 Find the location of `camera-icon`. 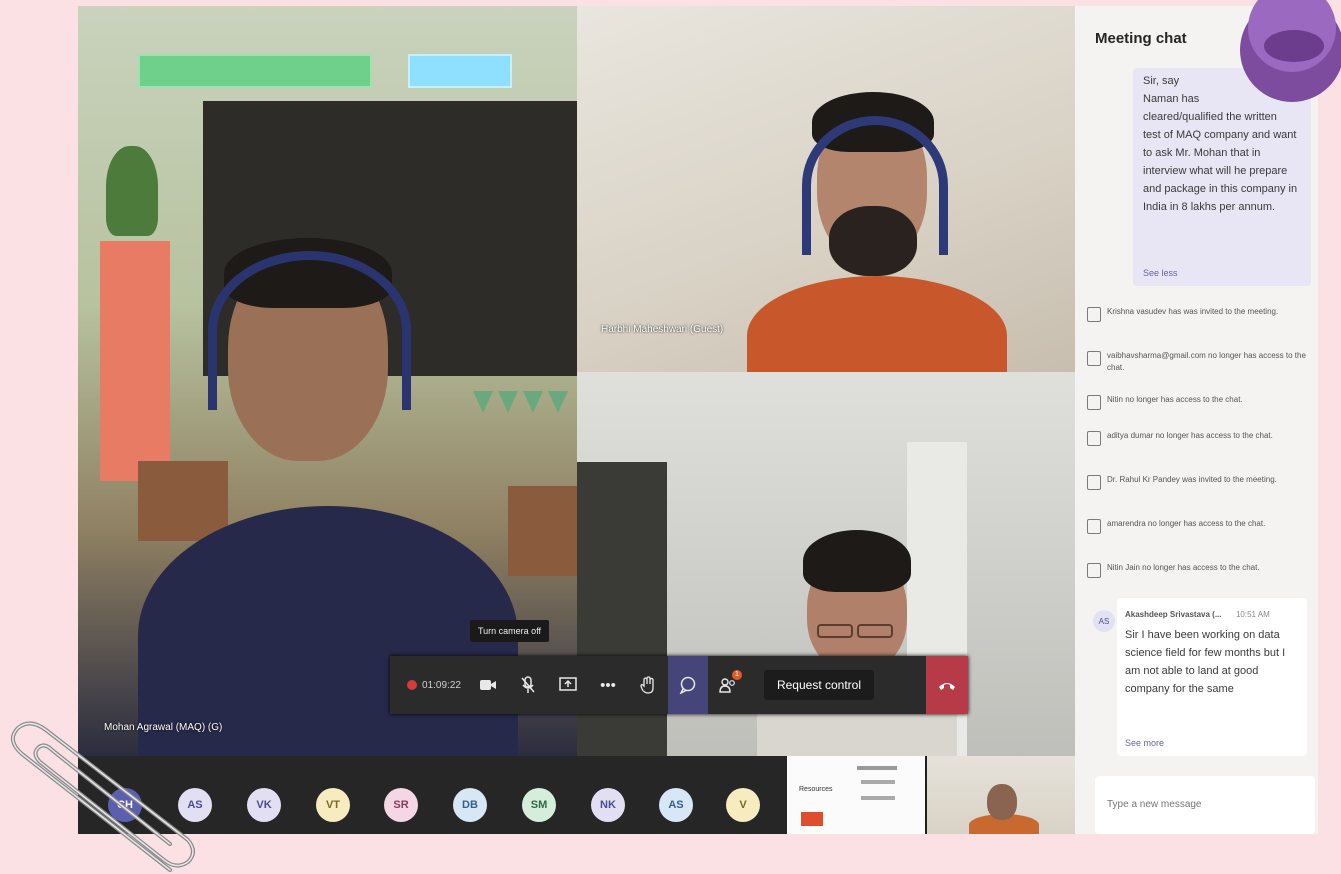

camera-icon is located at coordinates (488, 685).